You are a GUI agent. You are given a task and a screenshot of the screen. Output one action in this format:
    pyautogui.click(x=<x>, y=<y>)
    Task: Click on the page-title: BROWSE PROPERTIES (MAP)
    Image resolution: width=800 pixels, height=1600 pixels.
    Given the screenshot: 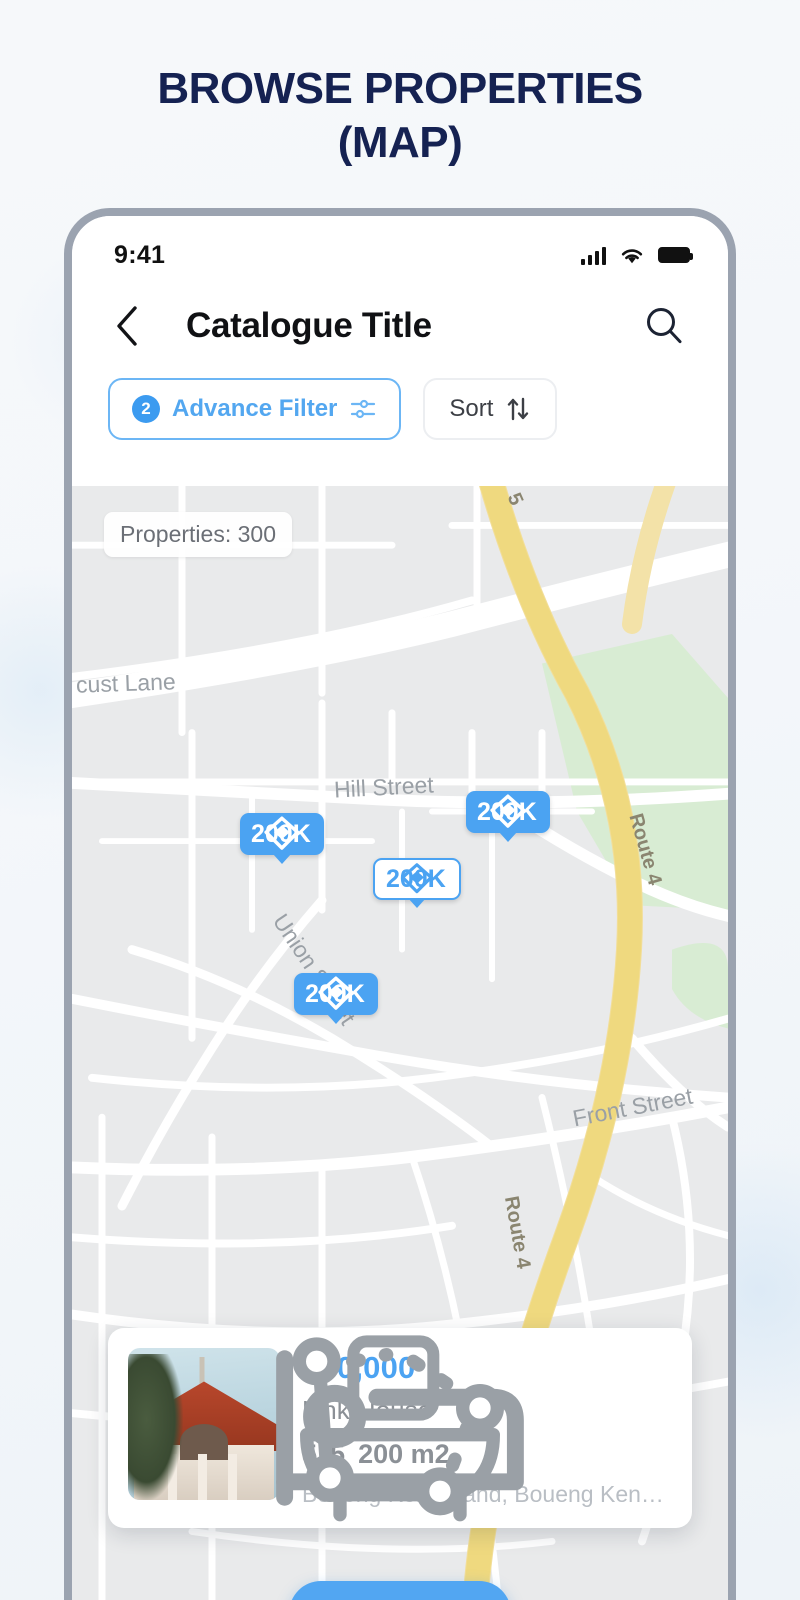 What is the action you would take?
    pyautogui.click(x=400, y=115)
    